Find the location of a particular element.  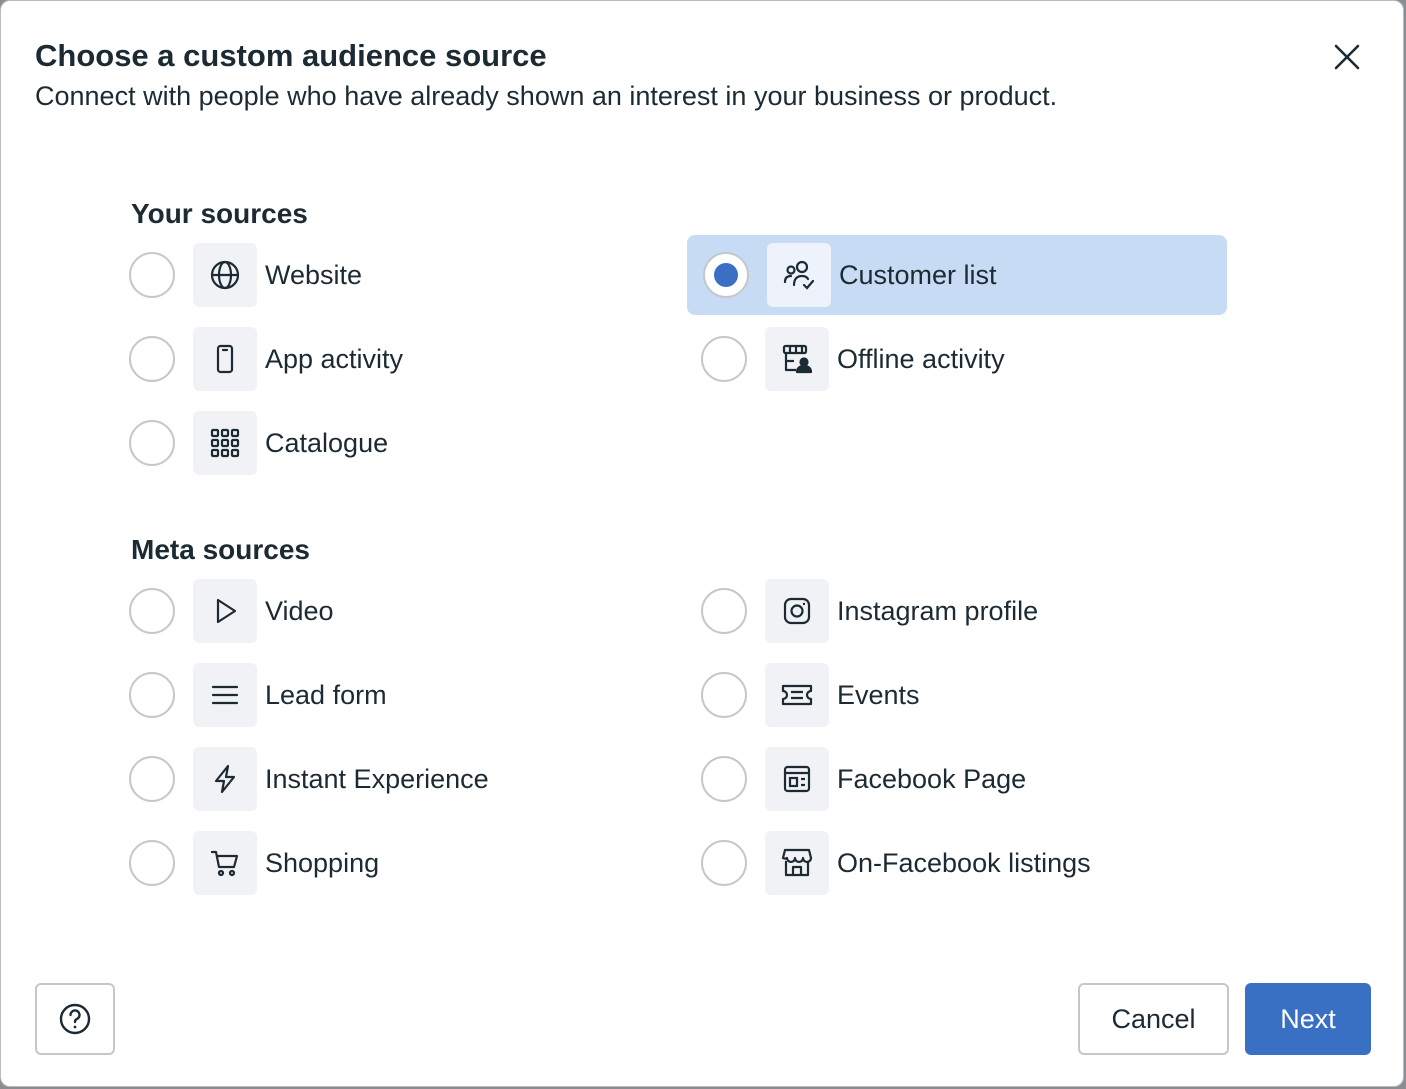

option-lead-form: Lead form is located at coordinates (400, 695).